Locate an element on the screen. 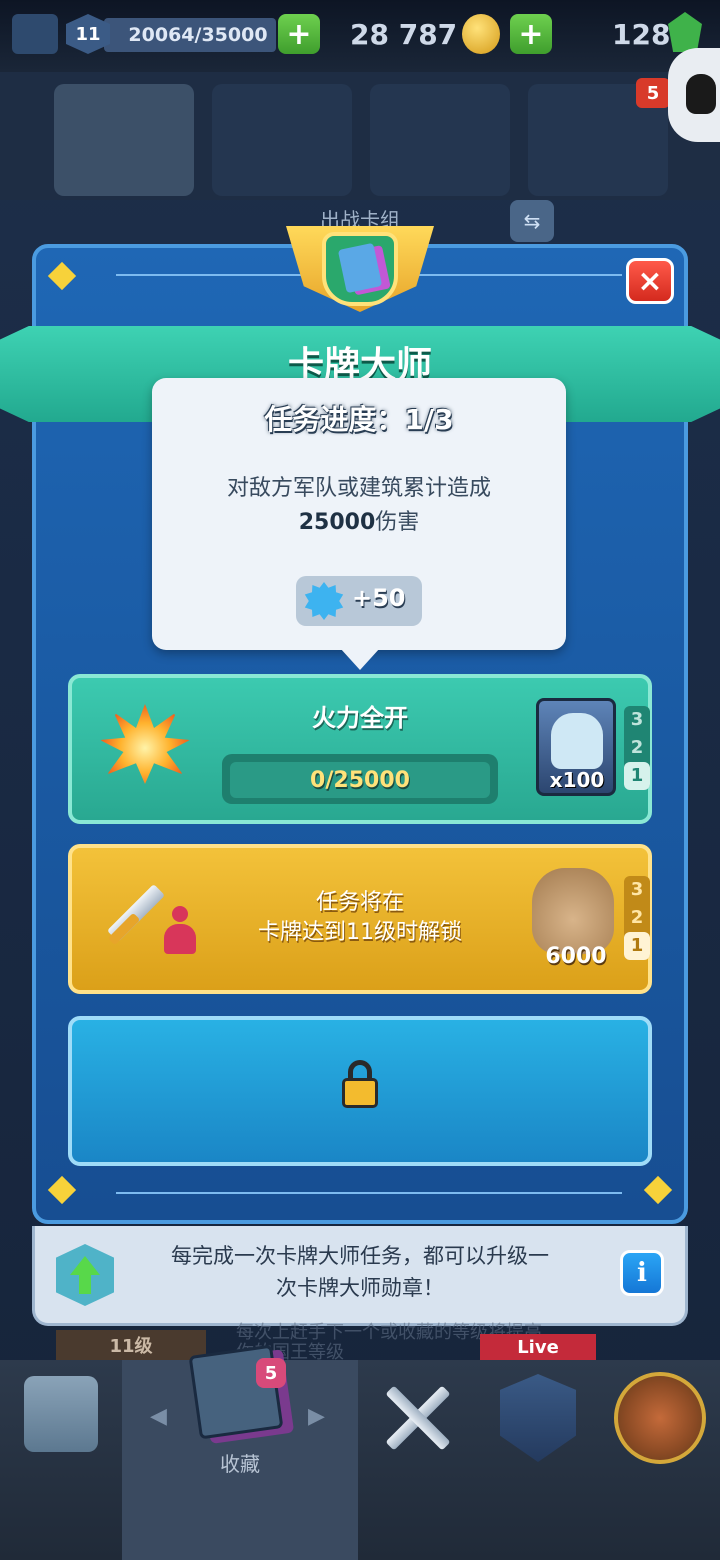 Image resolution: width=720 pixels, height=1560 pixels. penguin-icon is located at coordinates (701, 94).